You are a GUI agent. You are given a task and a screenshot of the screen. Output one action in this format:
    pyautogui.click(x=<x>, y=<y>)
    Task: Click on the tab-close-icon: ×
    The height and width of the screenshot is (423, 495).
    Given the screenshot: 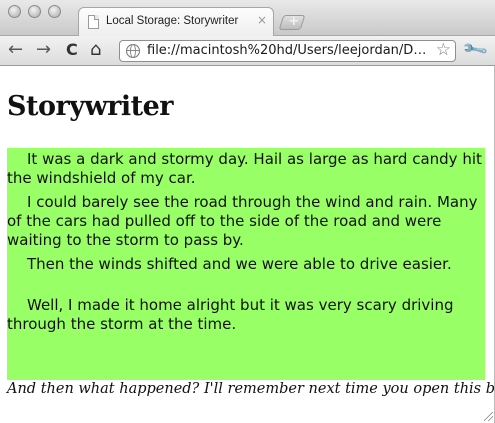 What is the action you would take?
    pyautogui.click(x=262, y=20)
    